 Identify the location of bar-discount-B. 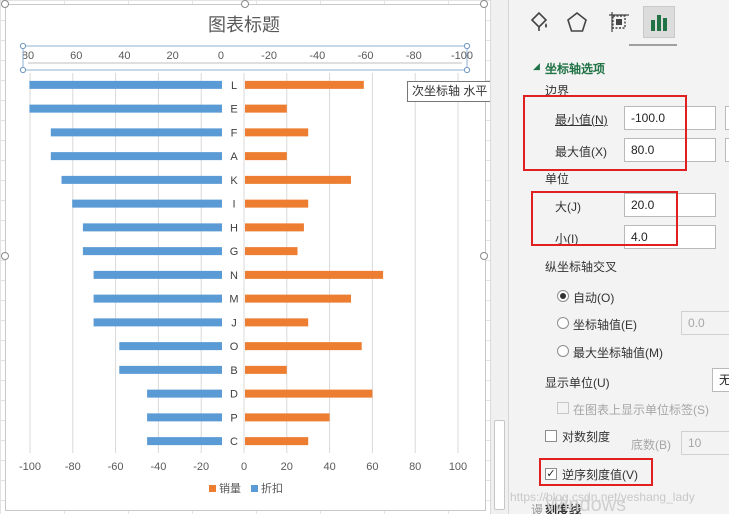
(170, 369).